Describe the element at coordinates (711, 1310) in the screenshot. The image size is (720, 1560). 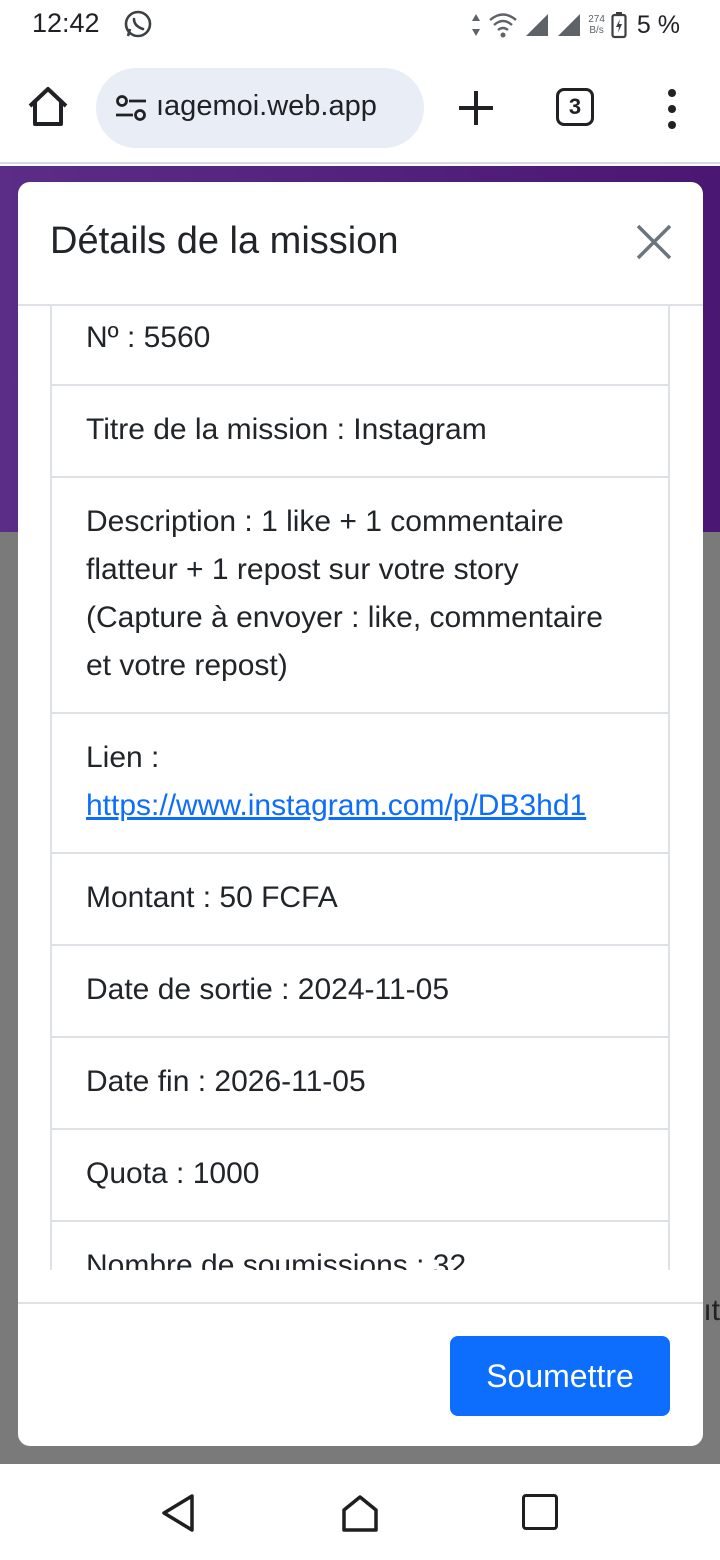
I see `background-text-fragment: ıt` at that location.